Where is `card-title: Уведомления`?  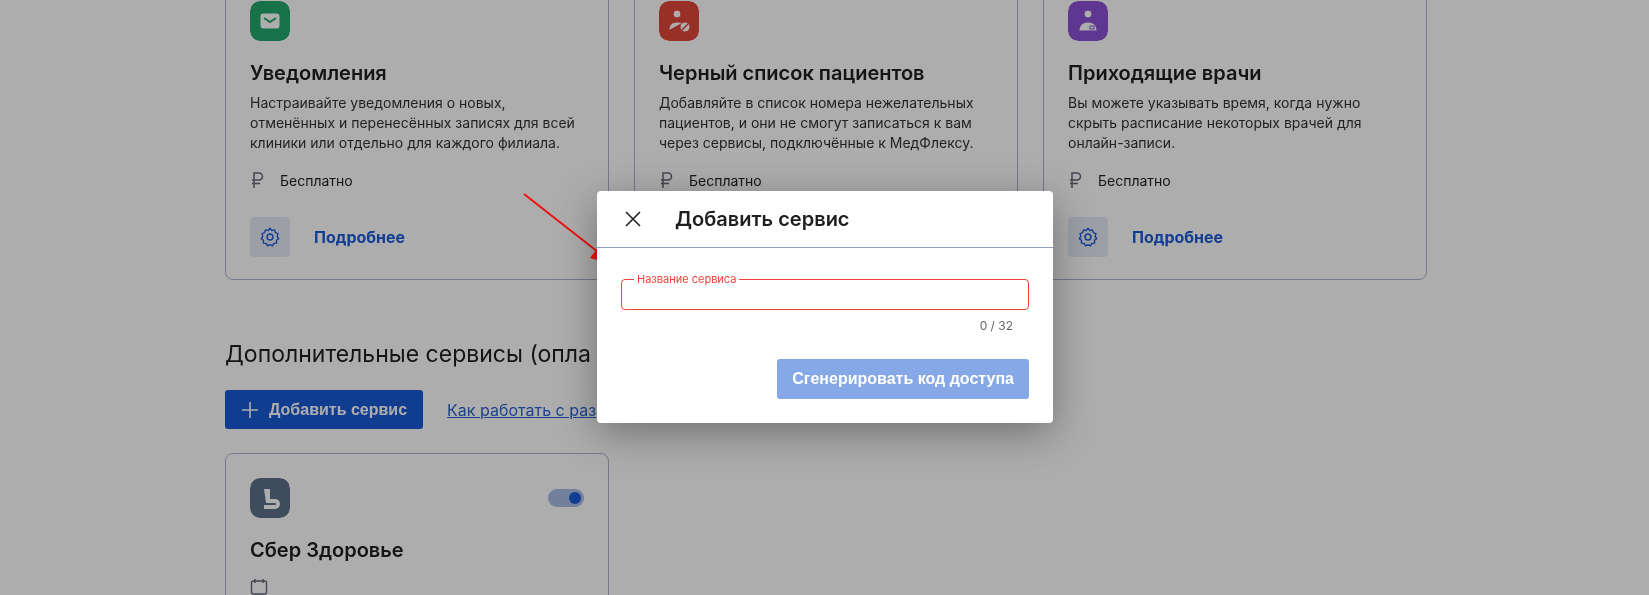
card-title: Уведомления is located at coordinates (319, 73).